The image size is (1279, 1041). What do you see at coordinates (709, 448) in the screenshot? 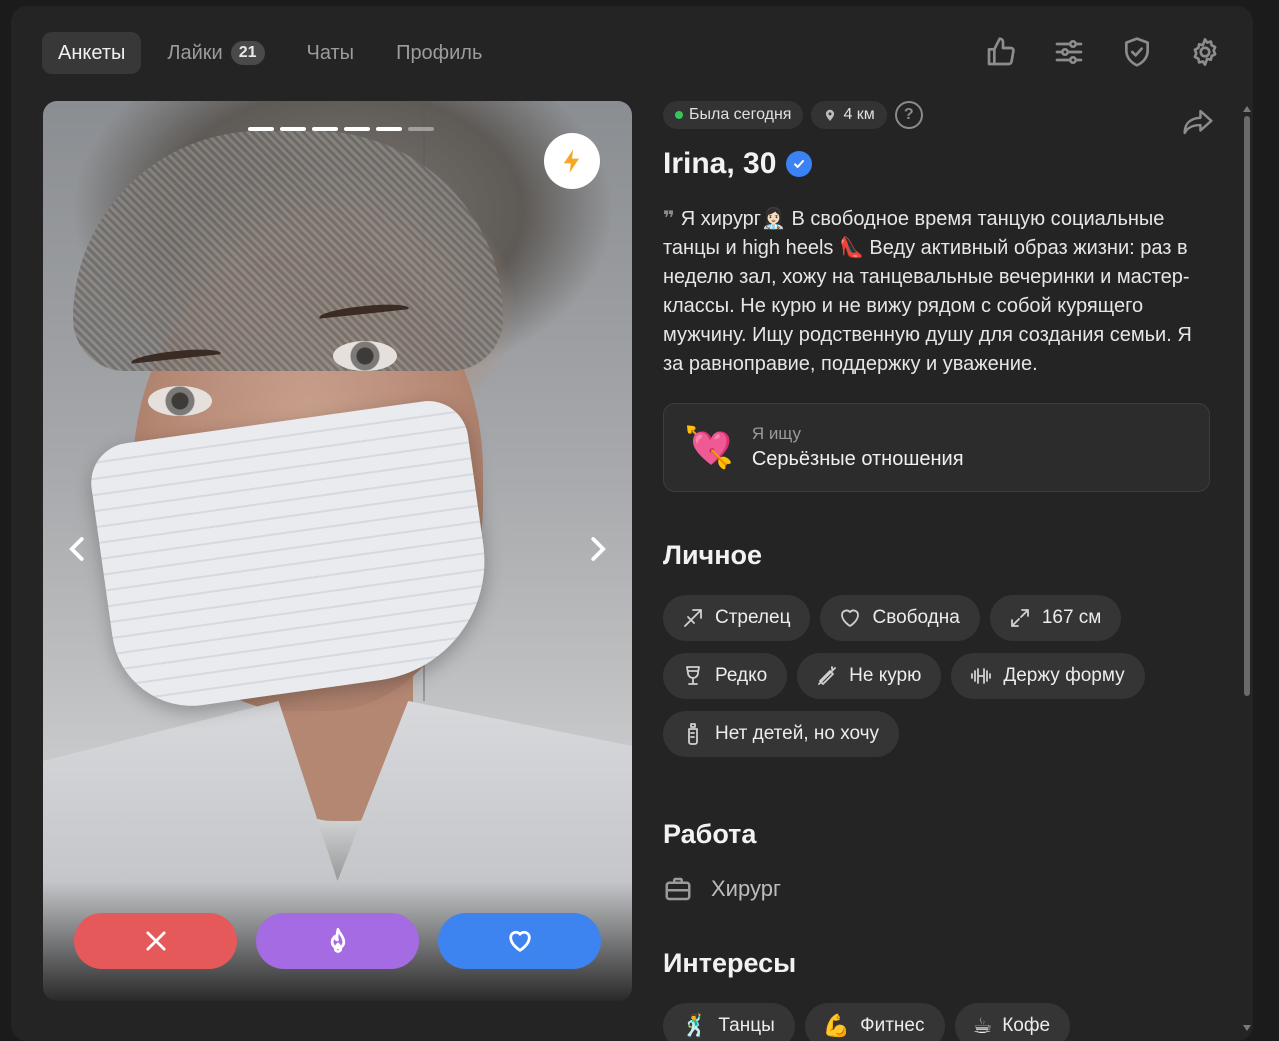
I see `heart-arrow-icon: 💘` at bounding box center [709, 448].